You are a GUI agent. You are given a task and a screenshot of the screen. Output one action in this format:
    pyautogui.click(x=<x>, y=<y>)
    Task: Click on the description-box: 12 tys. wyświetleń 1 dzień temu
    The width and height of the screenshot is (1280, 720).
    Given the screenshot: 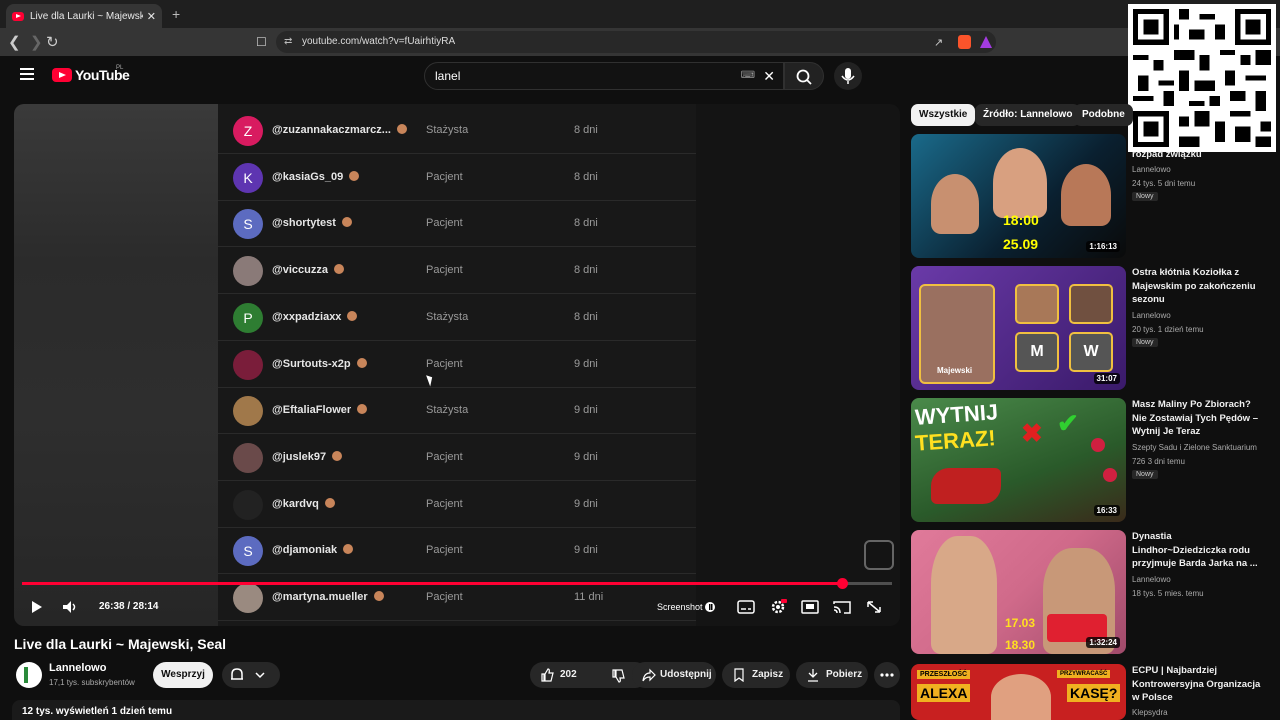 What is the action you would take?
    pyautogui.click(x=456, y=710)
    